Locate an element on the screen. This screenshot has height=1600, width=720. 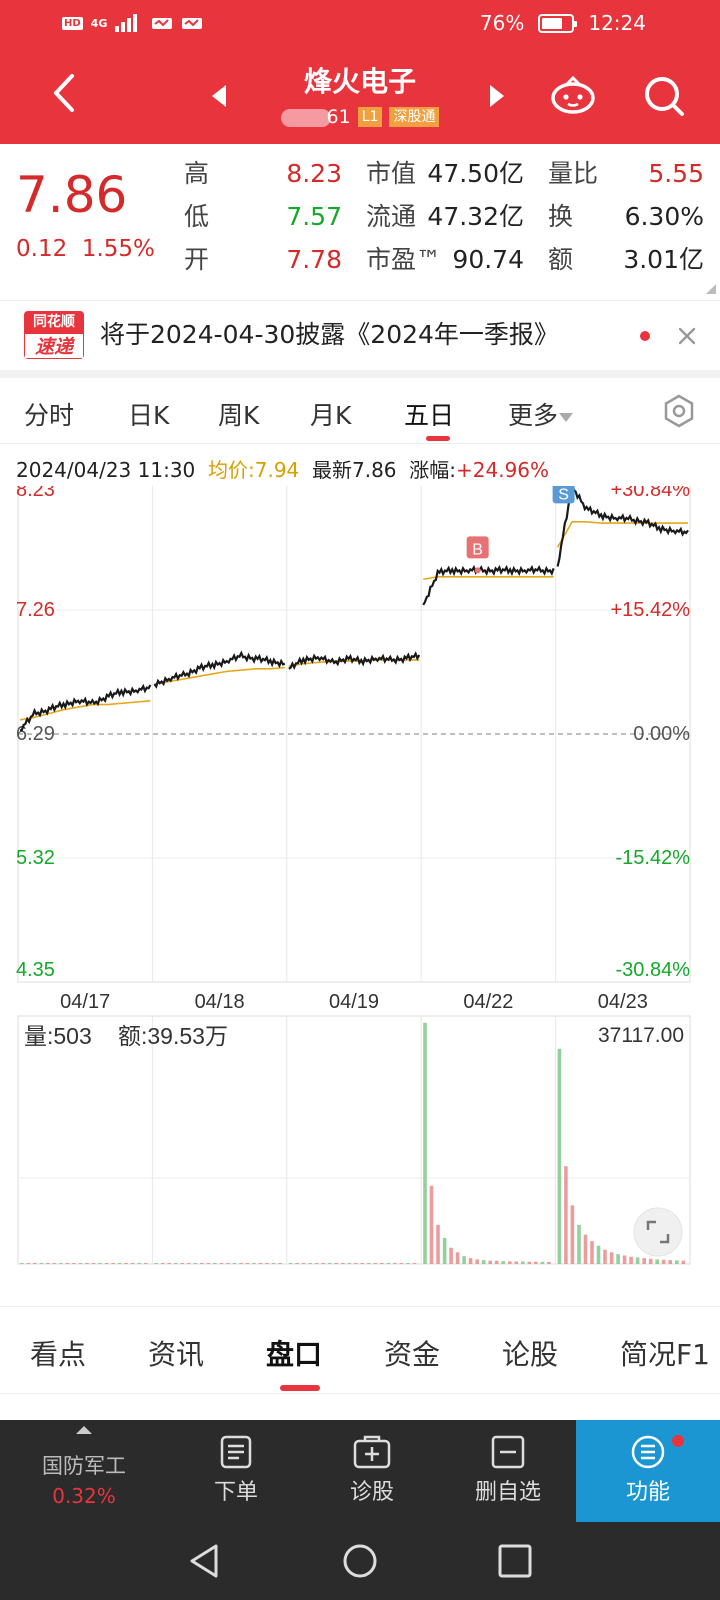
tab-discussion: 论股 is located at coordinates (530, 1353).